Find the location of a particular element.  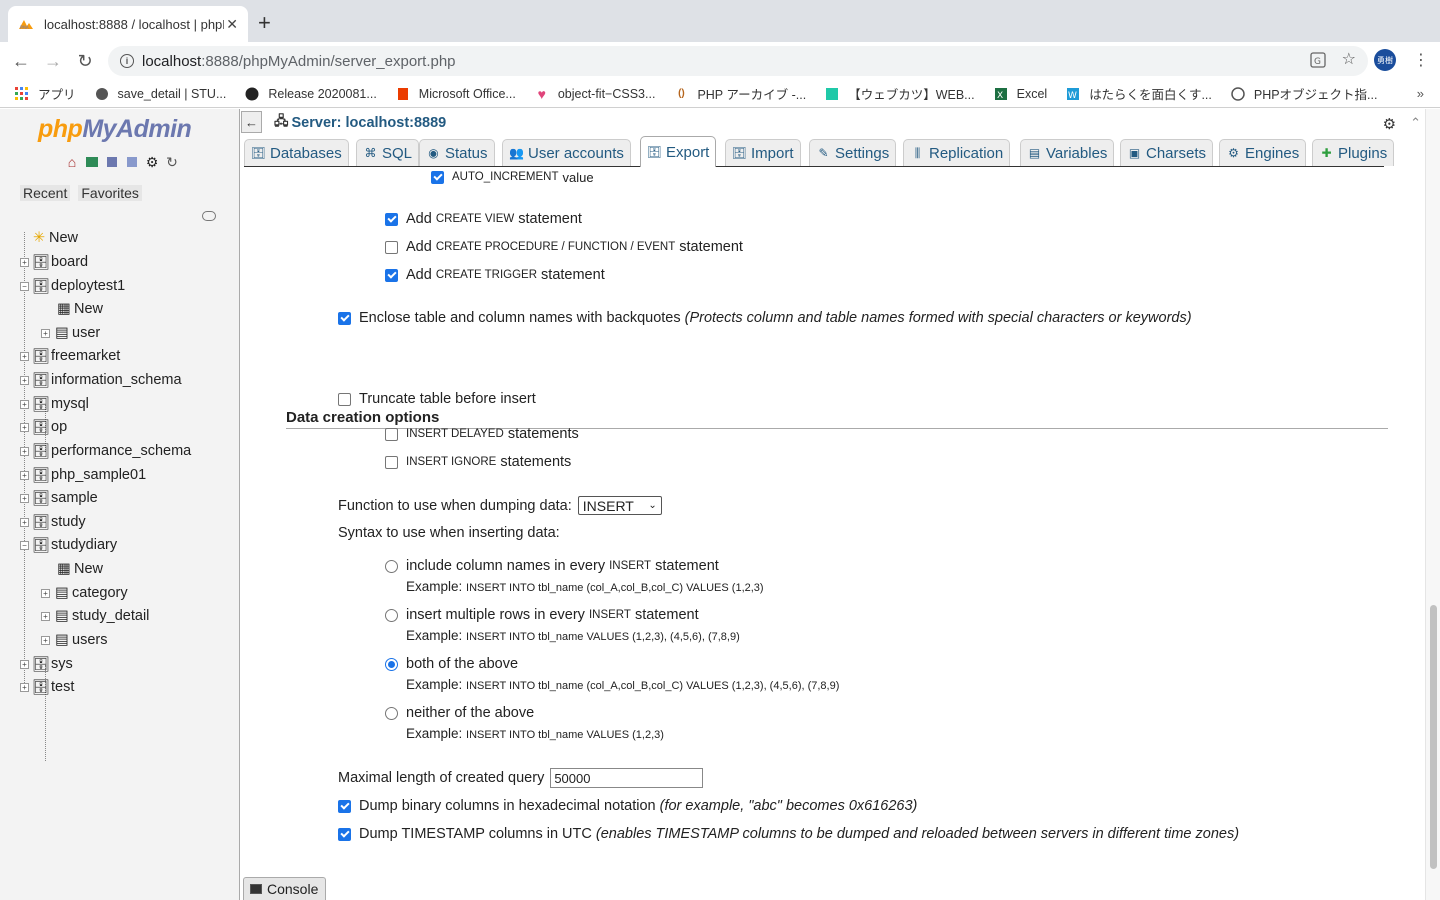

site-info-icon: i is located at coordinates (127, 61).